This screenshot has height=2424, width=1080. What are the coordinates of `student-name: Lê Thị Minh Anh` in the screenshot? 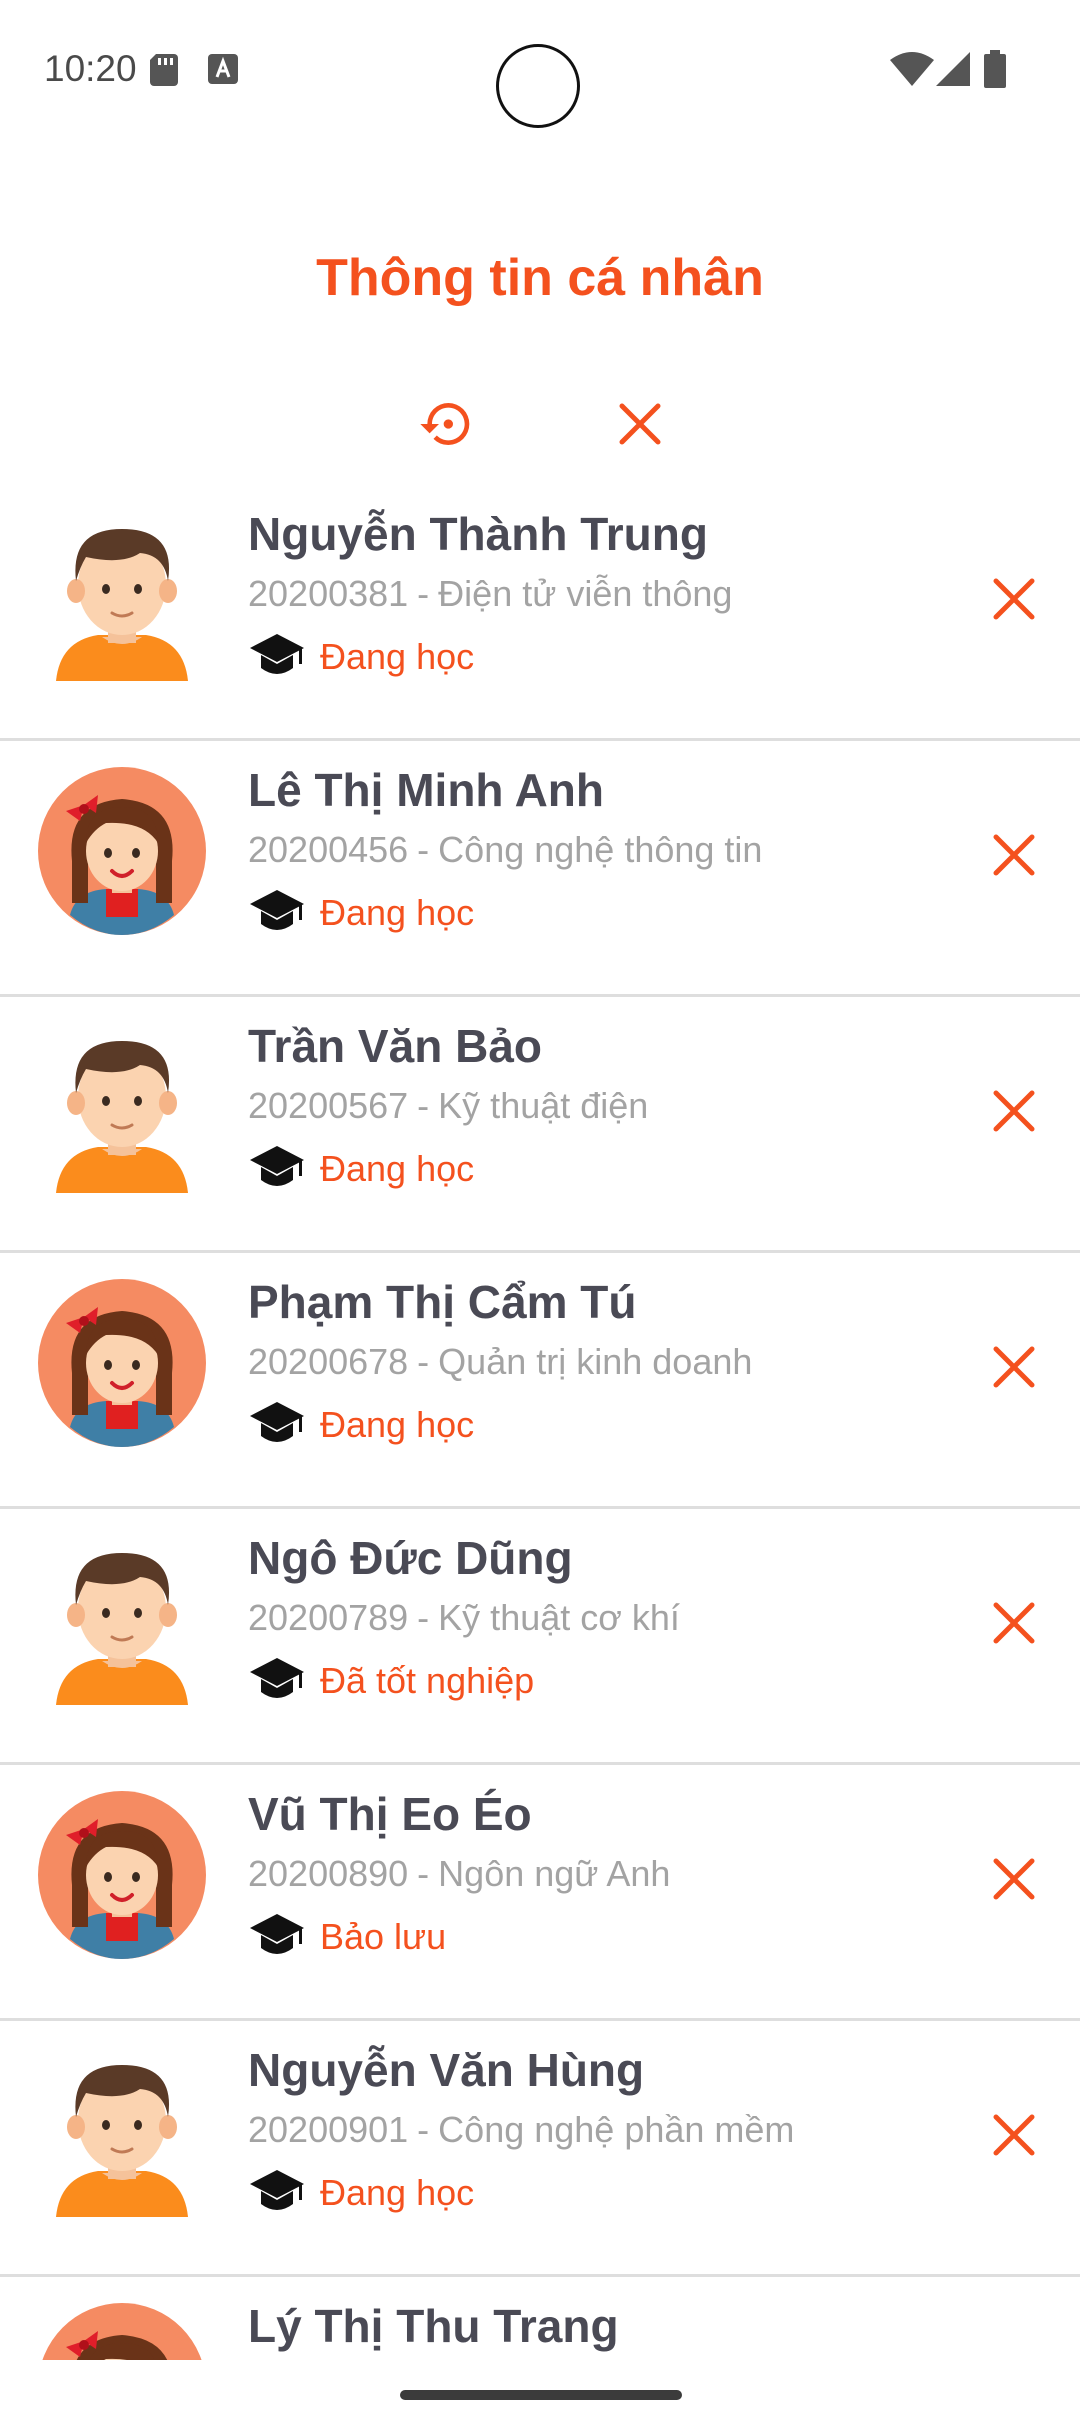 It's located at (426, 790).